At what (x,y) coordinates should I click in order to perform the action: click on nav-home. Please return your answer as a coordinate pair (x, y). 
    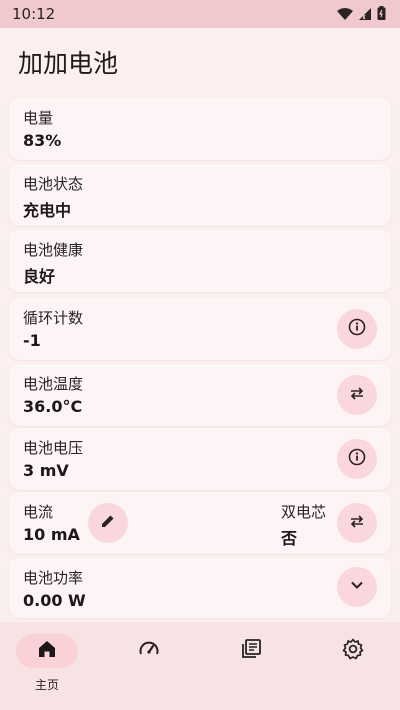
    Looking at the image, I should click on (47, 651).